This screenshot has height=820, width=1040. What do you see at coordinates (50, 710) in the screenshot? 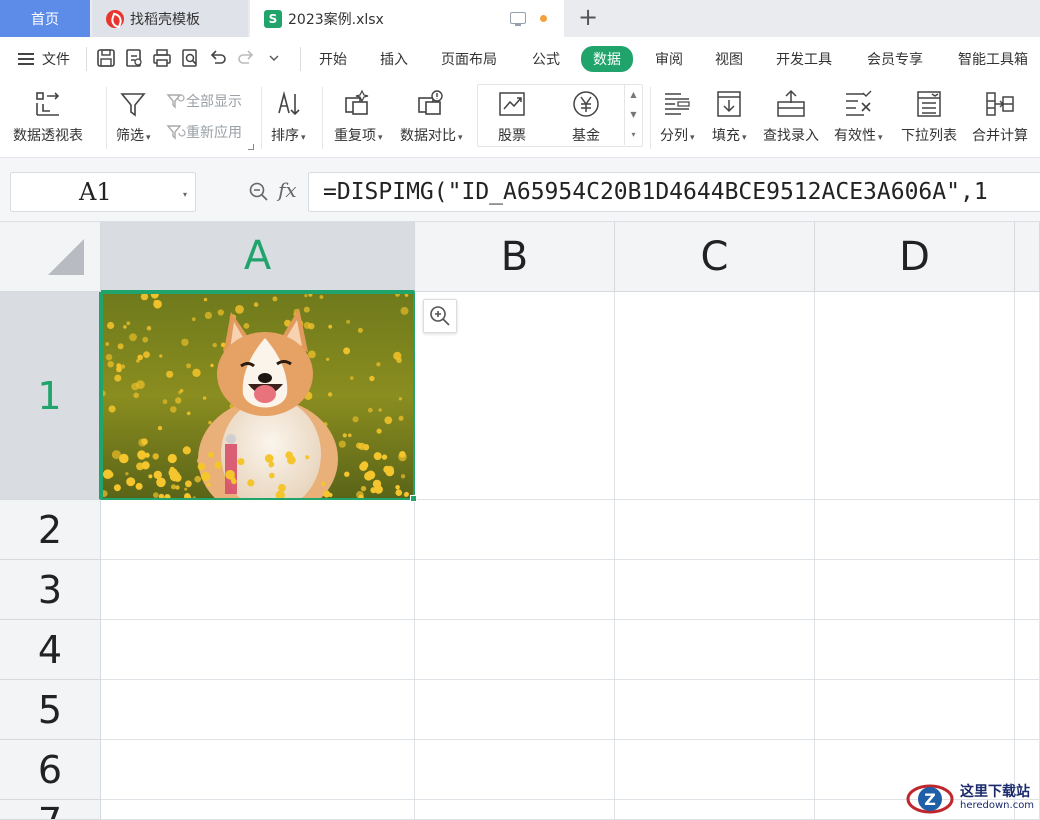
I see `row-header-5: 5` at bounding box center [50, 710].